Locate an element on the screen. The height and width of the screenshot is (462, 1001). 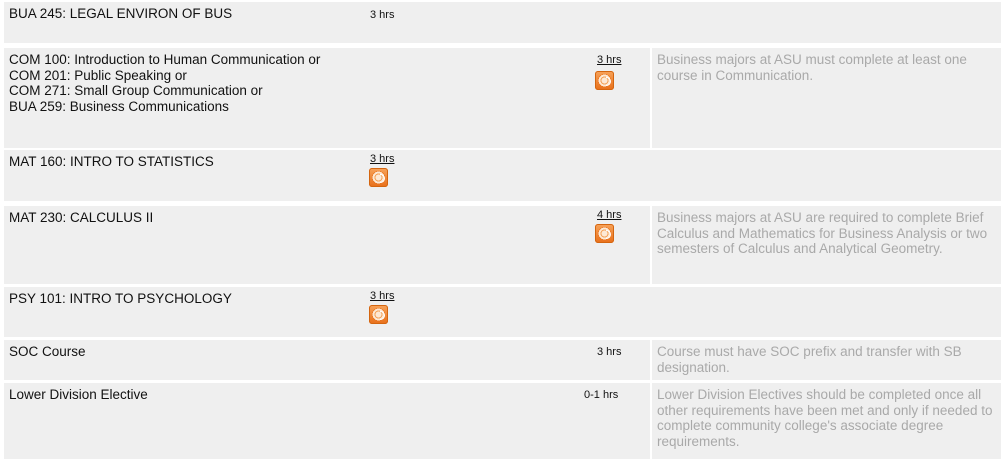
course-cell: PSY 101: INTRO TO PSYCHOLOGY 3 hrs is located at coordinates (330, 312).